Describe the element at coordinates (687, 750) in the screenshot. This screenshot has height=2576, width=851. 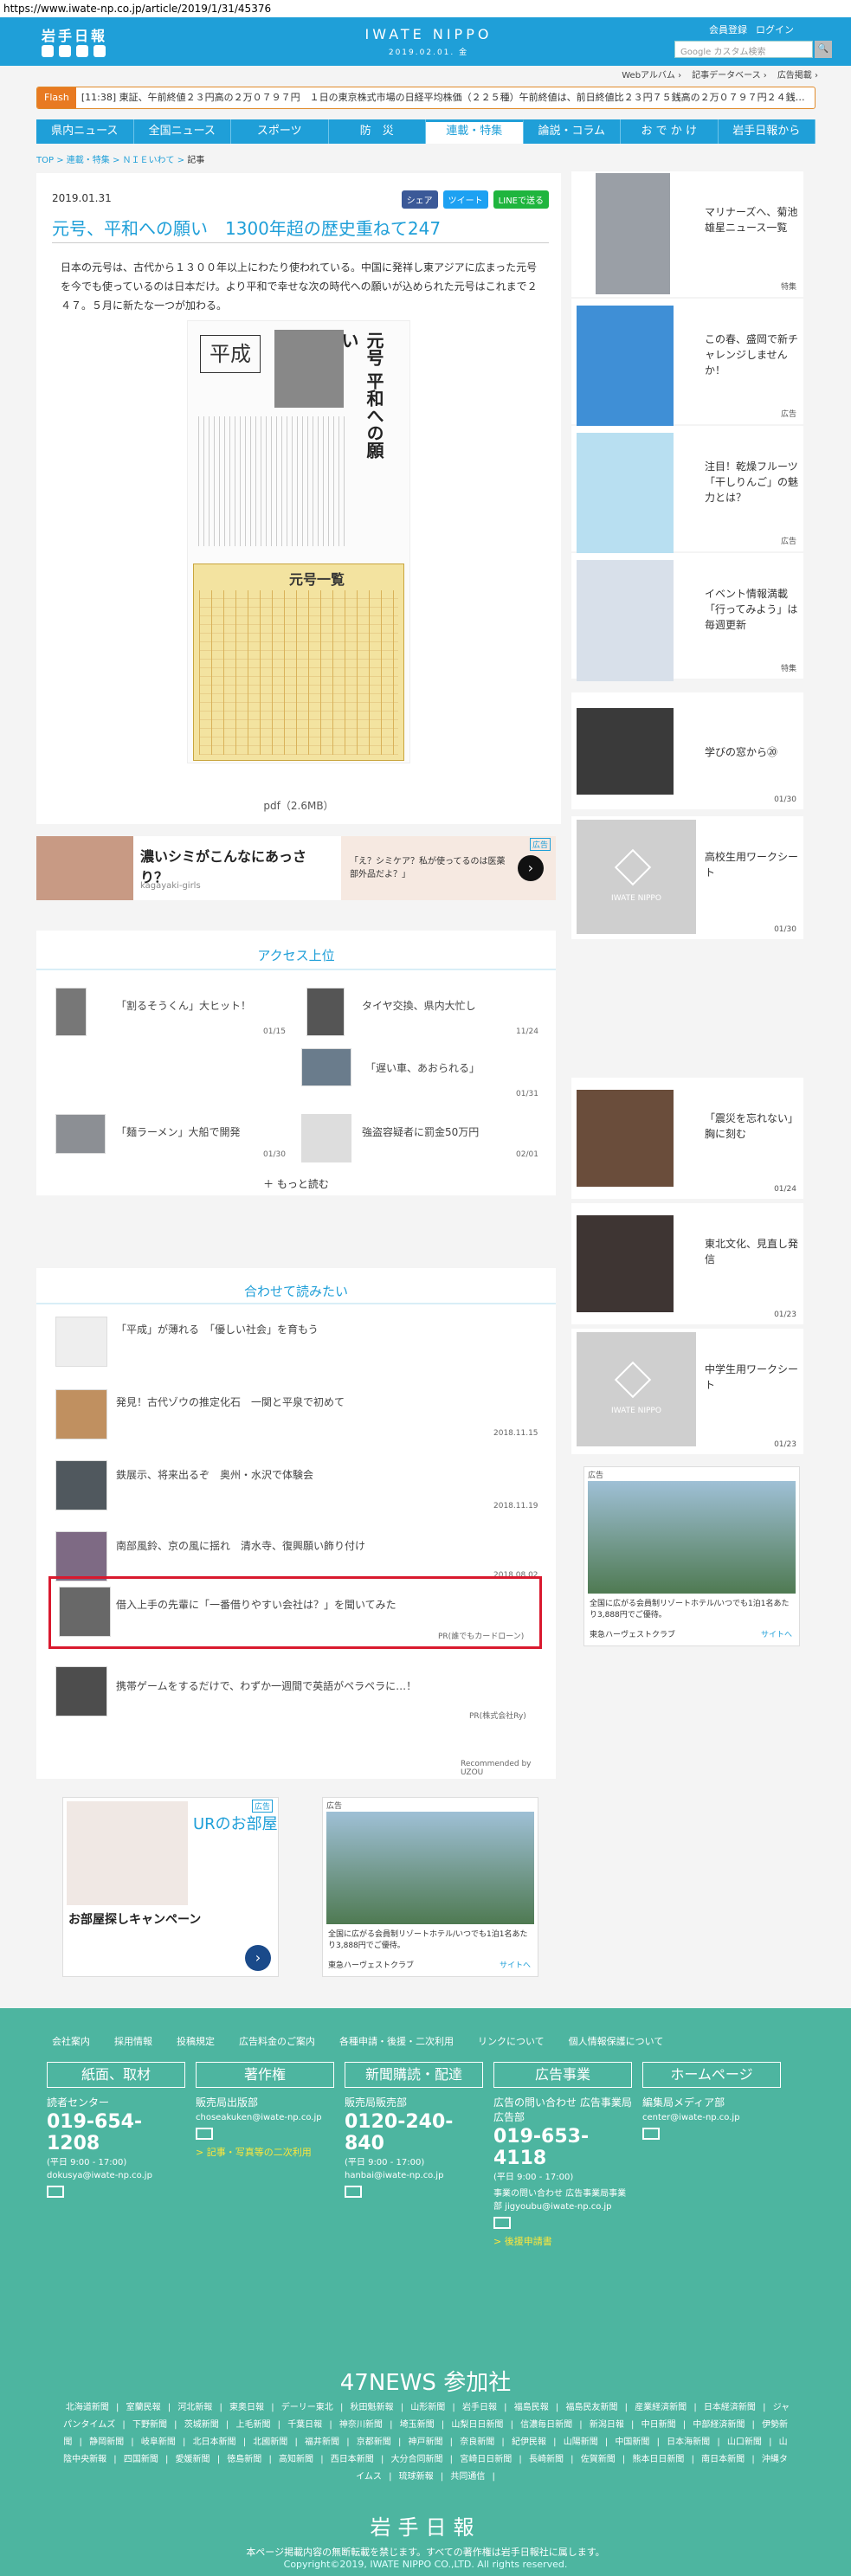
I see `sidebar-item: 学びの窓から⑳ 01/30` at that location.